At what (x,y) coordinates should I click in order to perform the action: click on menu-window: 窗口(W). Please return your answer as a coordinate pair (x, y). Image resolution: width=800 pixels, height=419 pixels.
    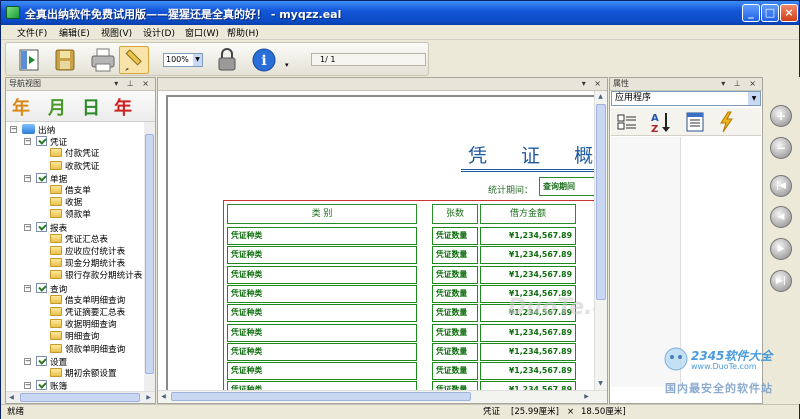
    Looking at the image, I should click on (202, 32).